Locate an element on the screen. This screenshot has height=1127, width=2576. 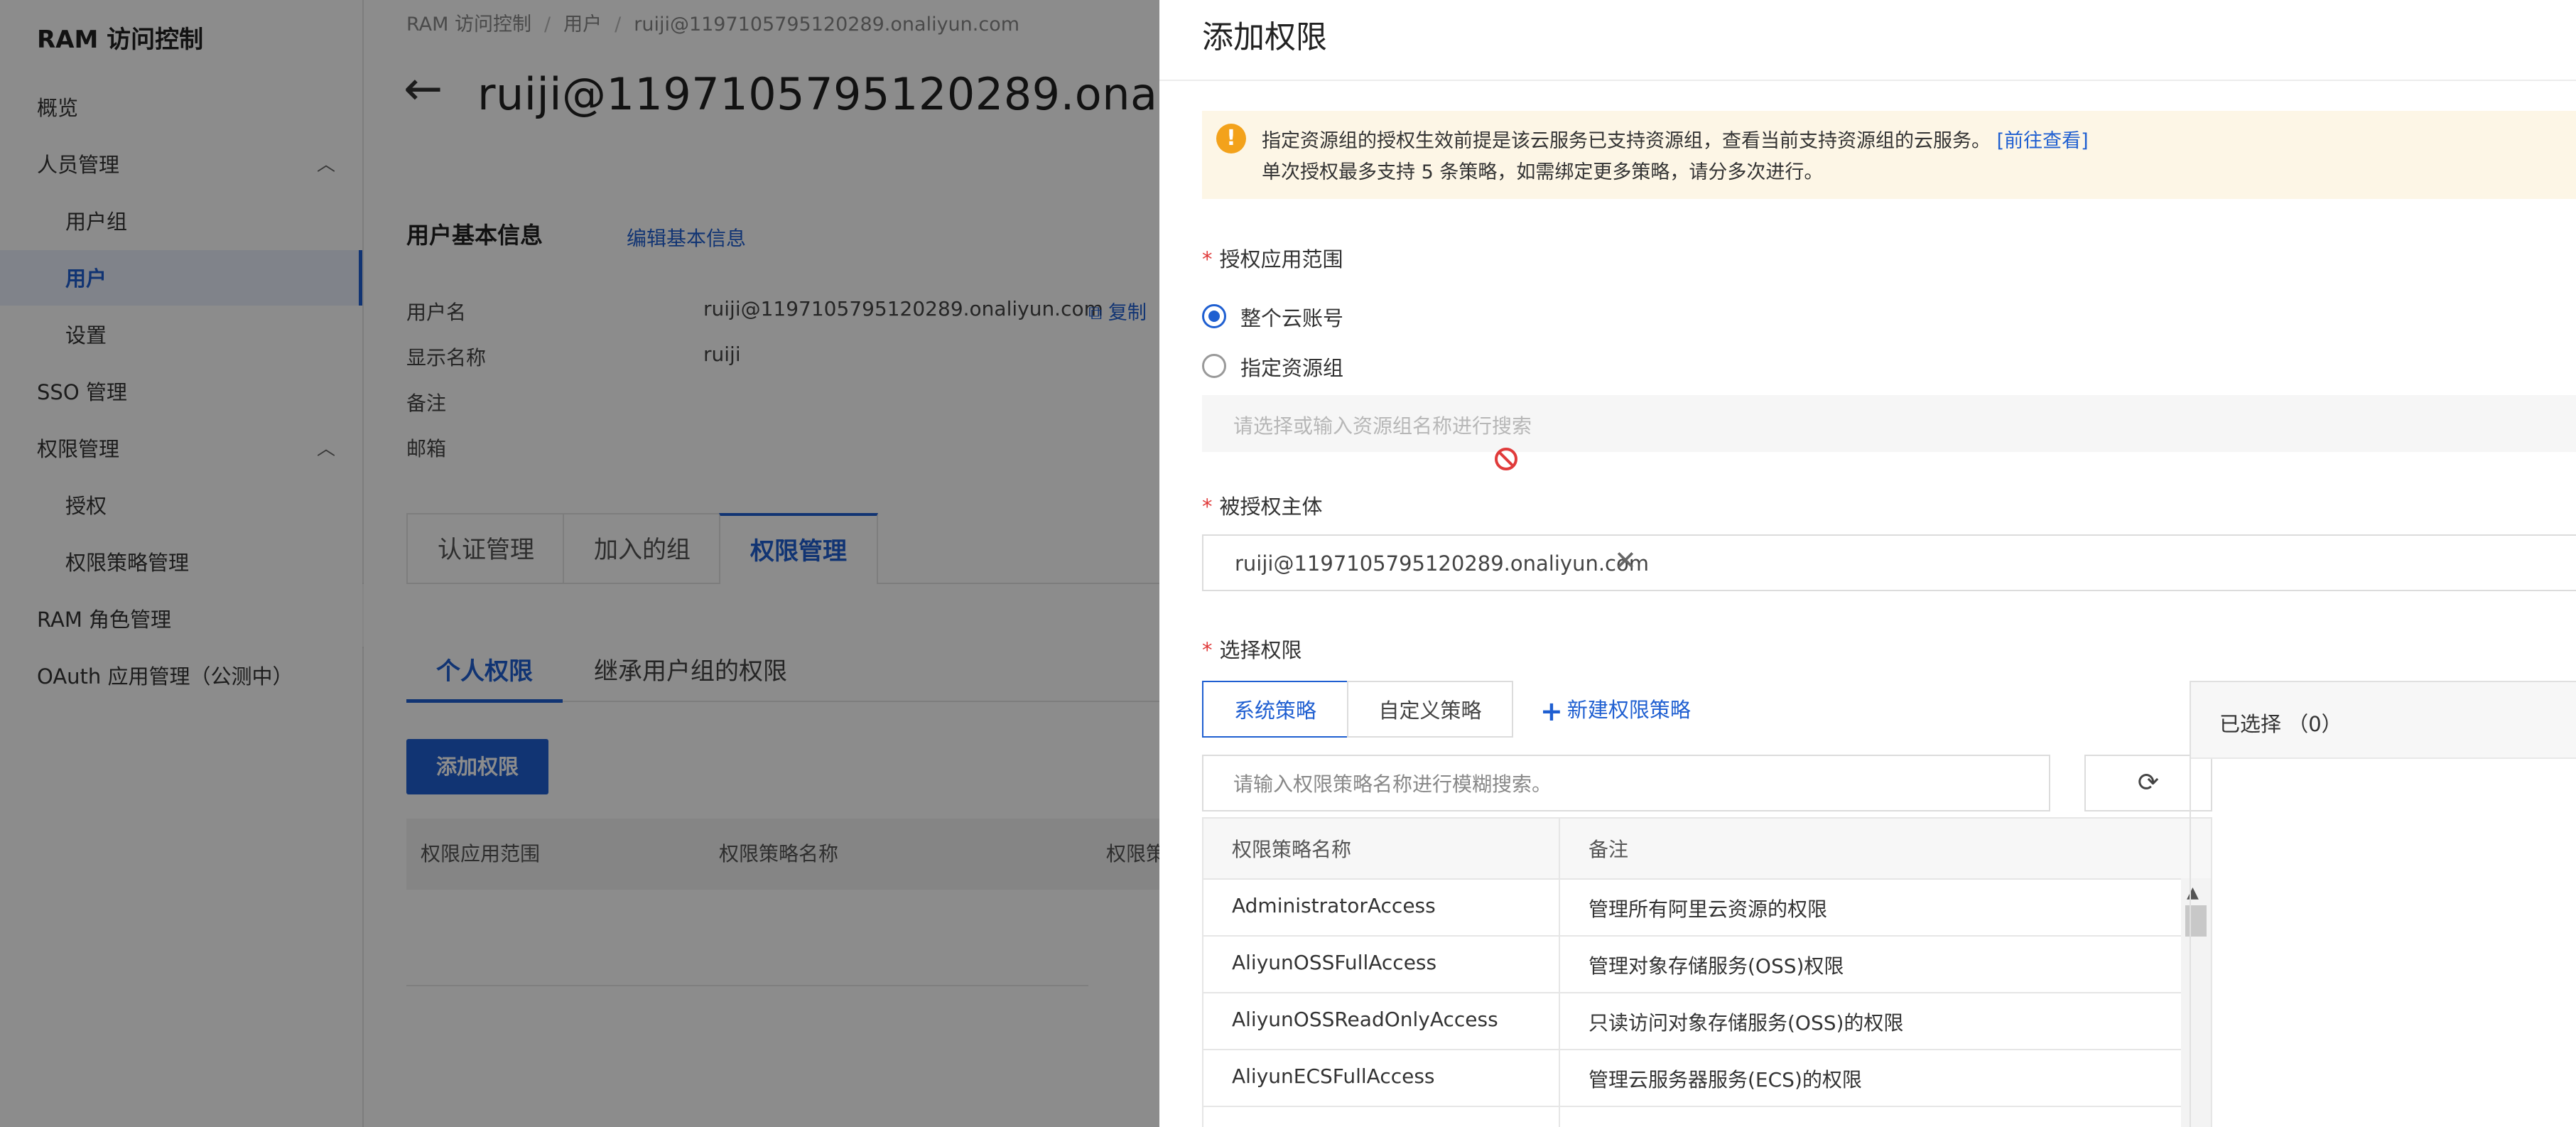
policy-search-box is located at coordinates (1626, 783).